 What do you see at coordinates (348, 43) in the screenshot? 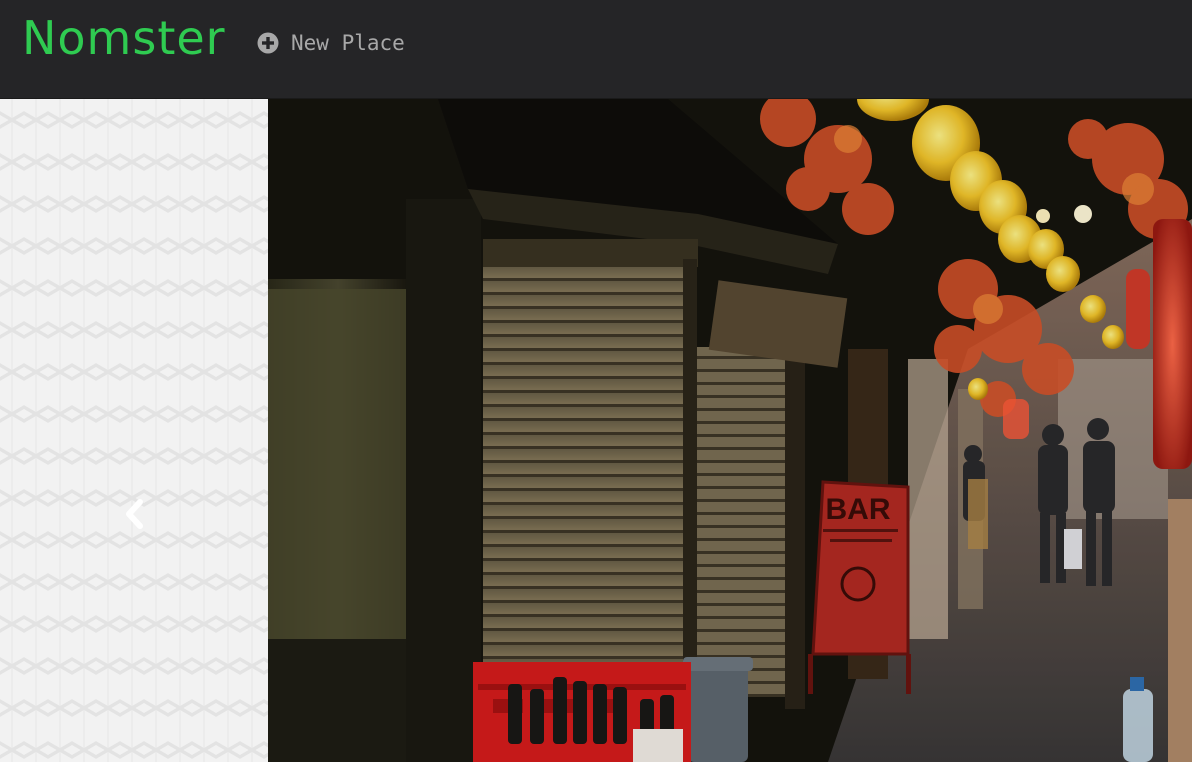
I see `new-place-label: New Place` at bounding box center [348, 43].